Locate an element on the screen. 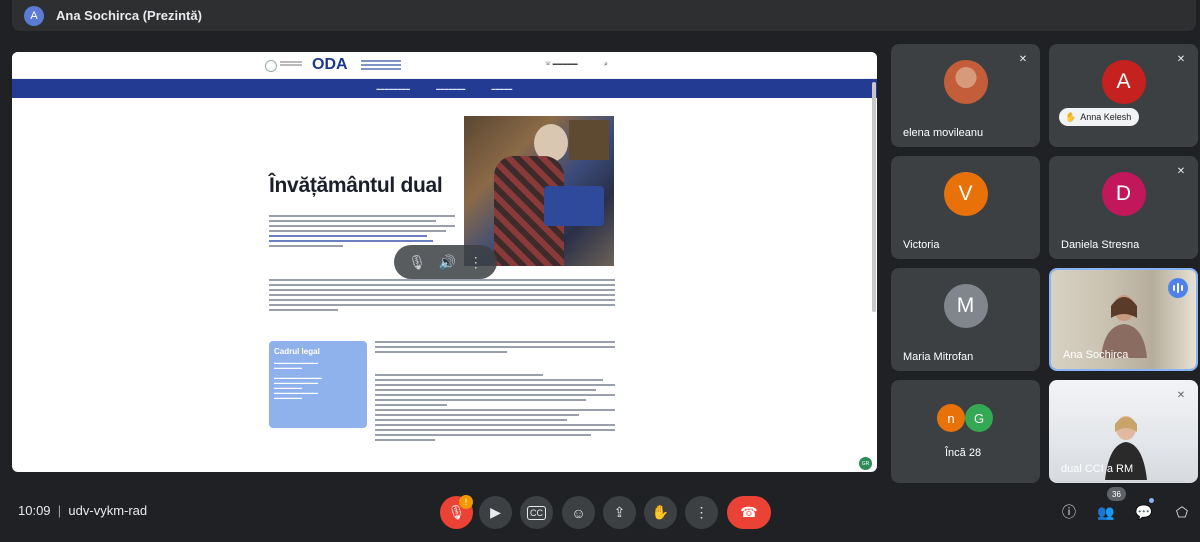  mic-off-icon: 🎙 is located at coordinates (417, 262).